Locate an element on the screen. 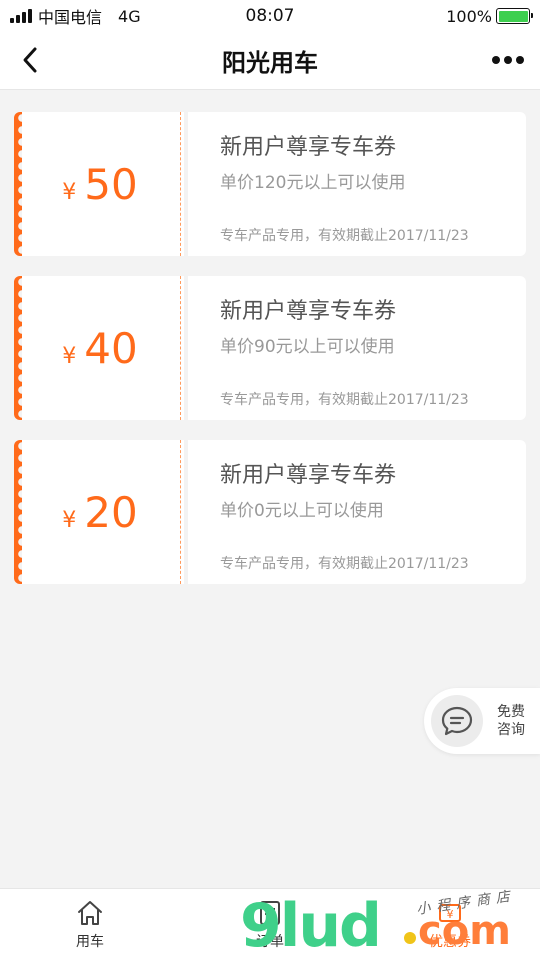 Image resolution: width=540 pixels, height=960 pixels. tab-ride: 用车 is located at coordinates (90, 924).